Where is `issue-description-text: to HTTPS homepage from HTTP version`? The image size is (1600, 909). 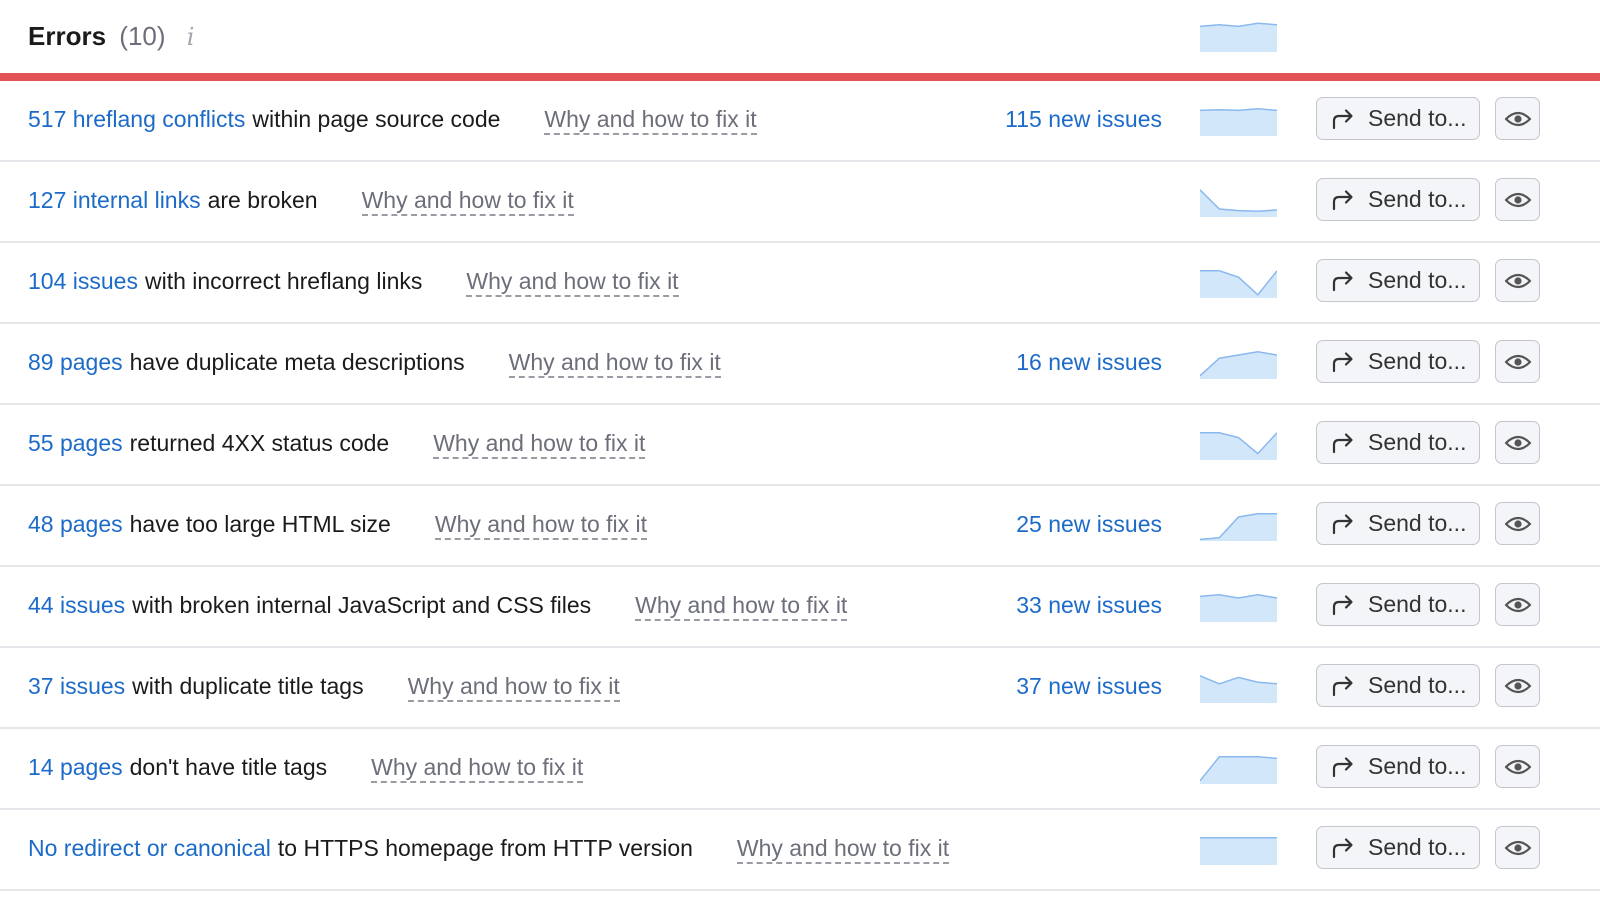 issue-description-text: to HTTPS homepage from HTTP version is located at coordinates (485, 848).